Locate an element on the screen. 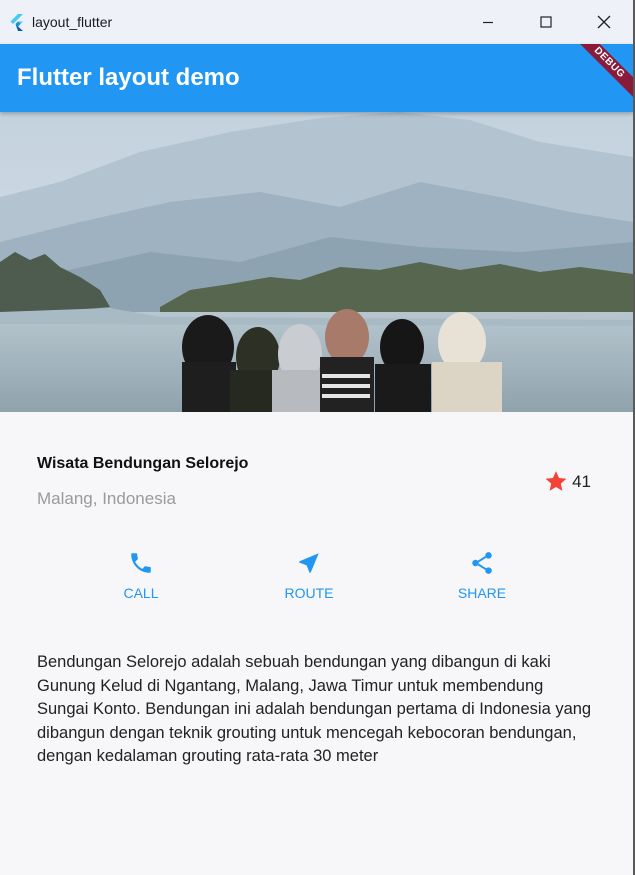 The height and width of the screenshot is (875, 635). close-icon is located at coordinates (604, 22).